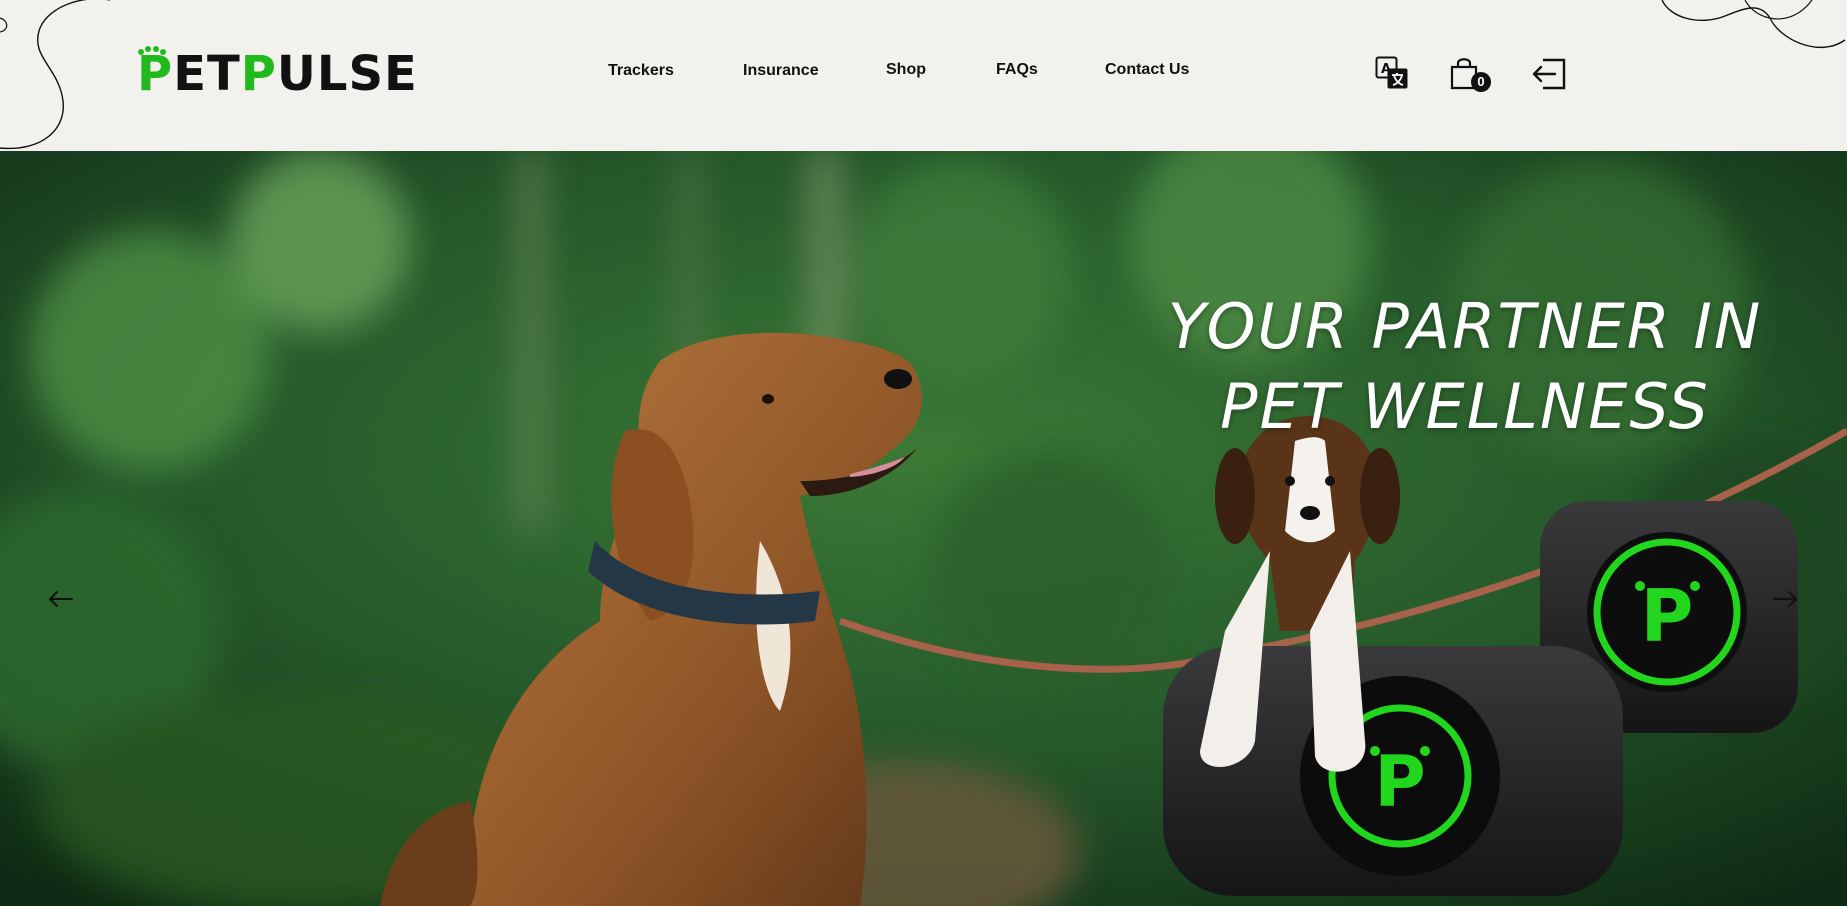 The width and height of the screenshot is (1847, 906). I want to click on hero-headline: YOUR PARTNER IN PET WELLNESS, so click(1465, 367).